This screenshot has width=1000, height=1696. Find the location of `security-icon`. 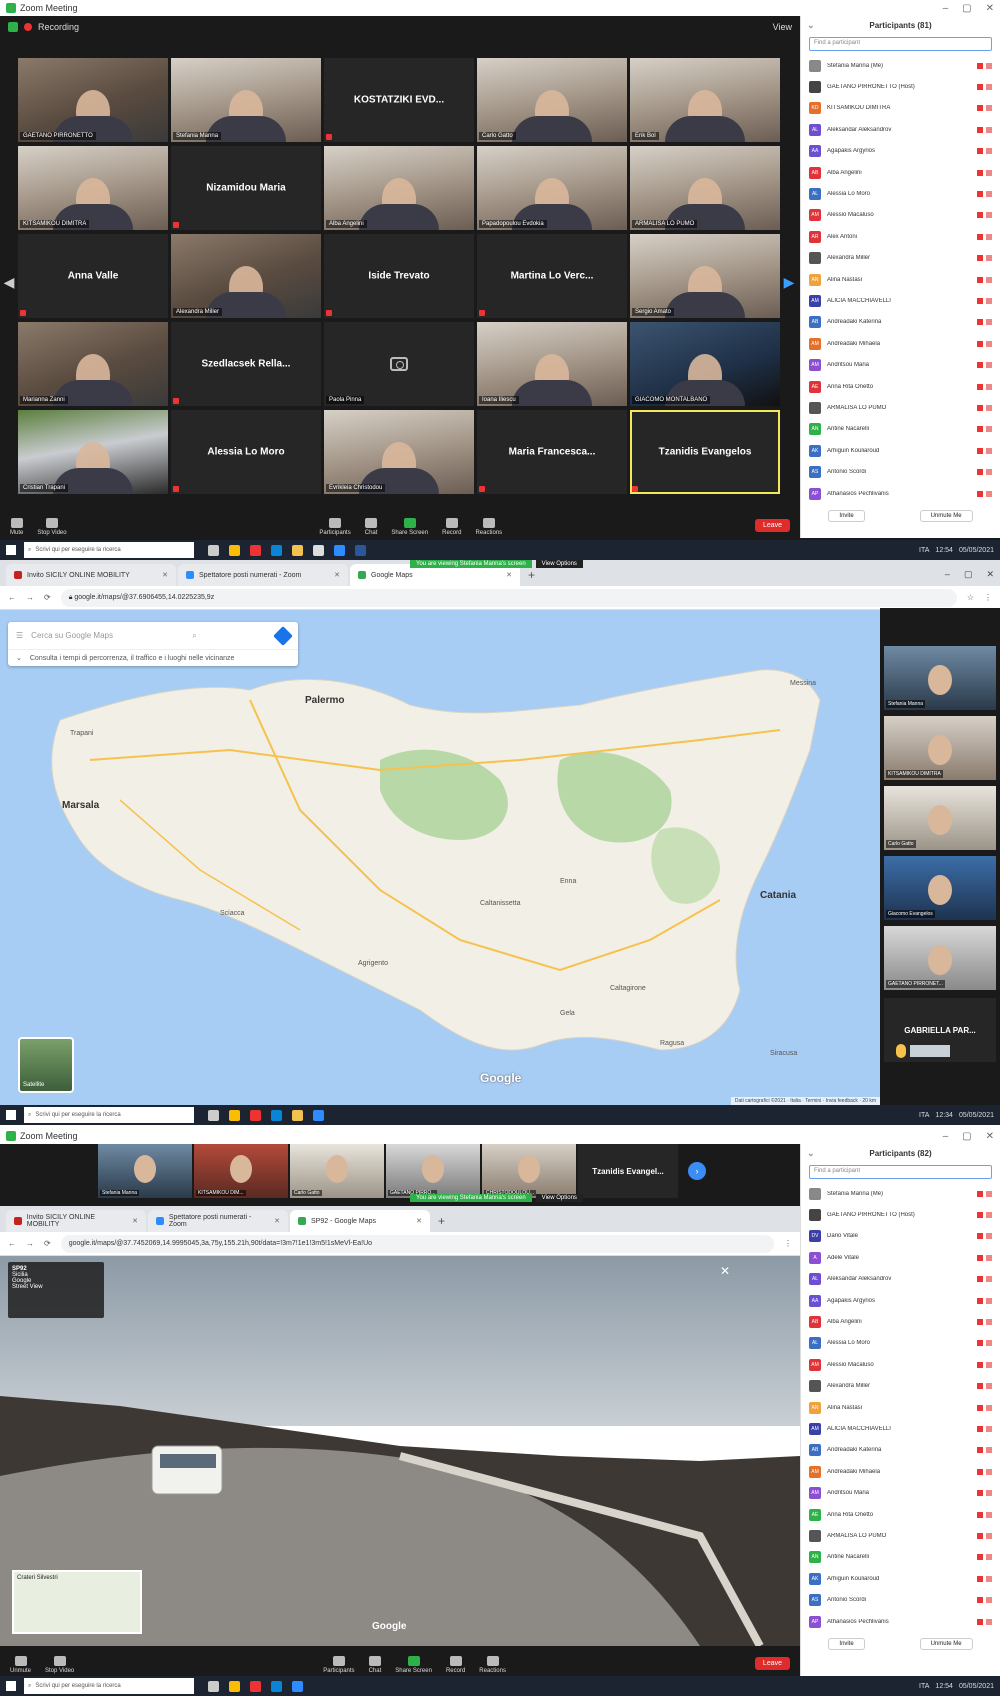

security-icon is located at coordinates (13, 27).